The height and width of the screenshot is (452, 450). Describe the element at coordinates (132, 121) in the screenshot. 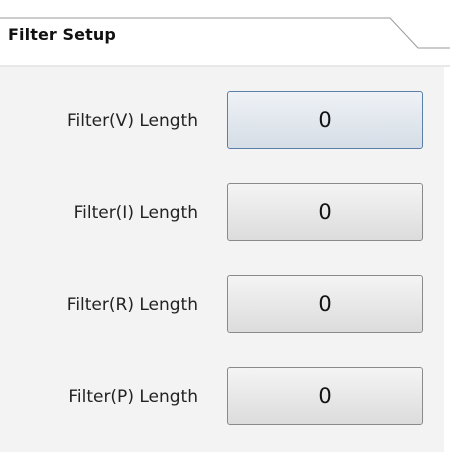

I see `filter-v-length-label: Filter(V) Length` at that location.